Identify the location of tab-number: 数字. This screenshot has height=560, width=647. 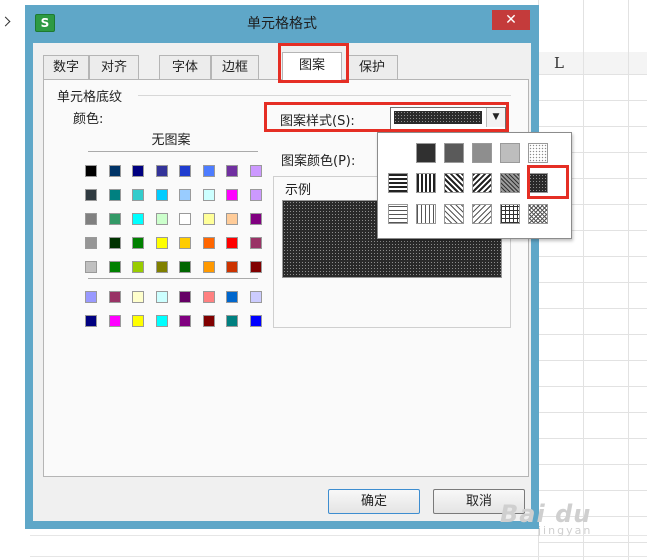
(66, 67).